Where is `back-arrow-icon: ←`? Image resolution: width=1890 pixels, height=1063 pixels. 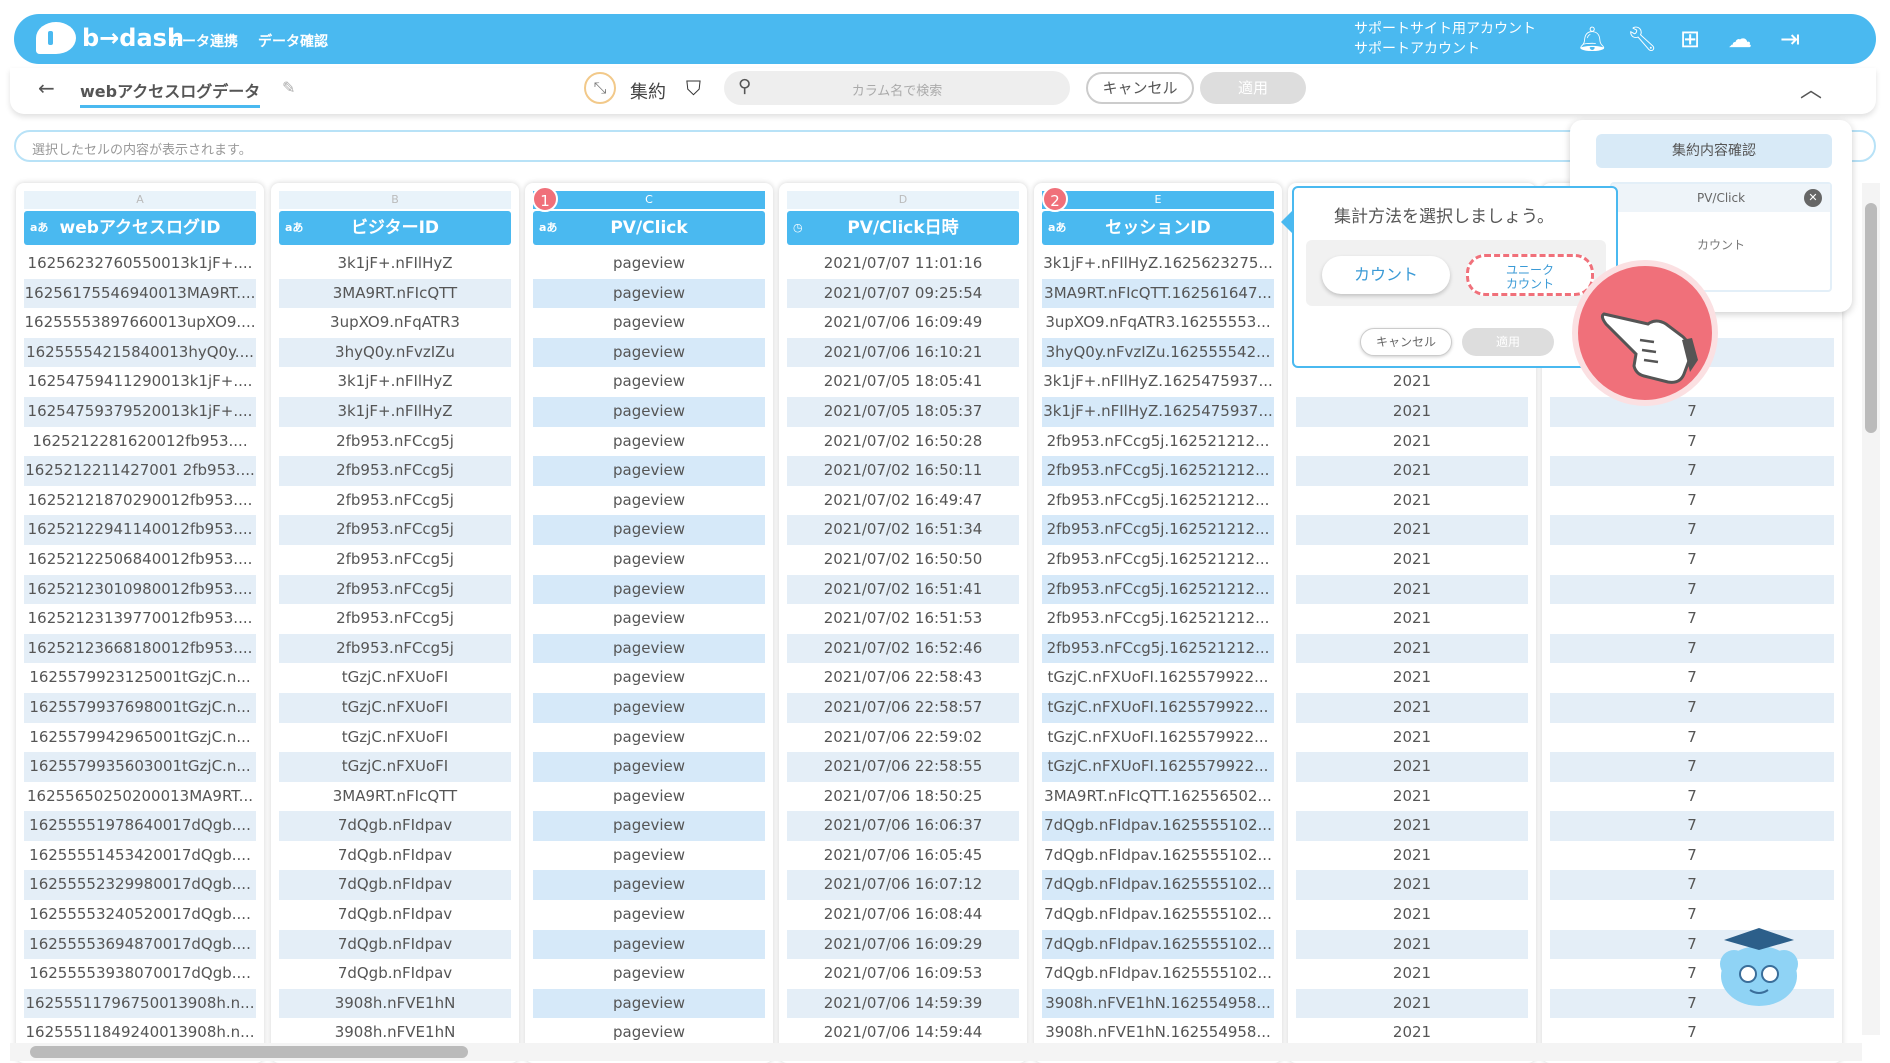 back-arrow-icon: ← is located at coordinates (46, 88).